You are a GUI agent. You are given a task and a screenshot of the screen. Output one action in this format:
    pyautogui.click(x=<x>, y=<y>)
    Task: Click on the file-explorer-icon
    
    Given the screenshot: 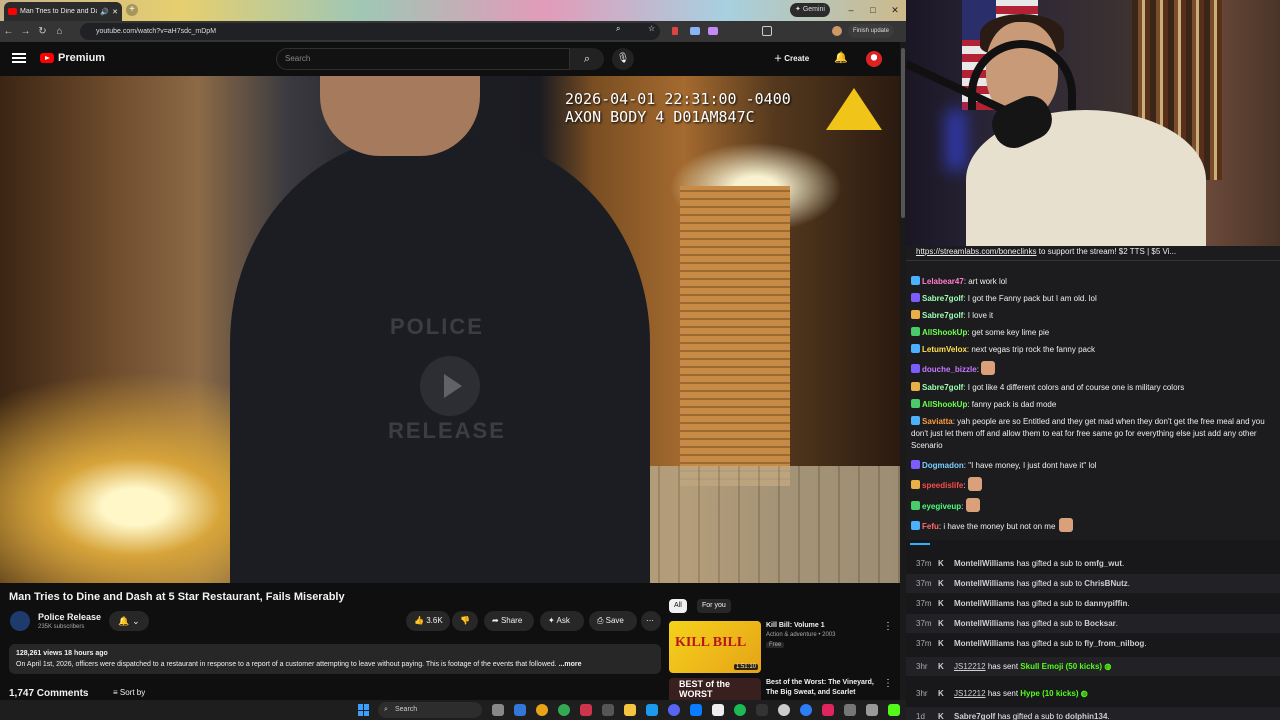 What is the action you would take?
    pyautogui.click(x=630, y=710)
    